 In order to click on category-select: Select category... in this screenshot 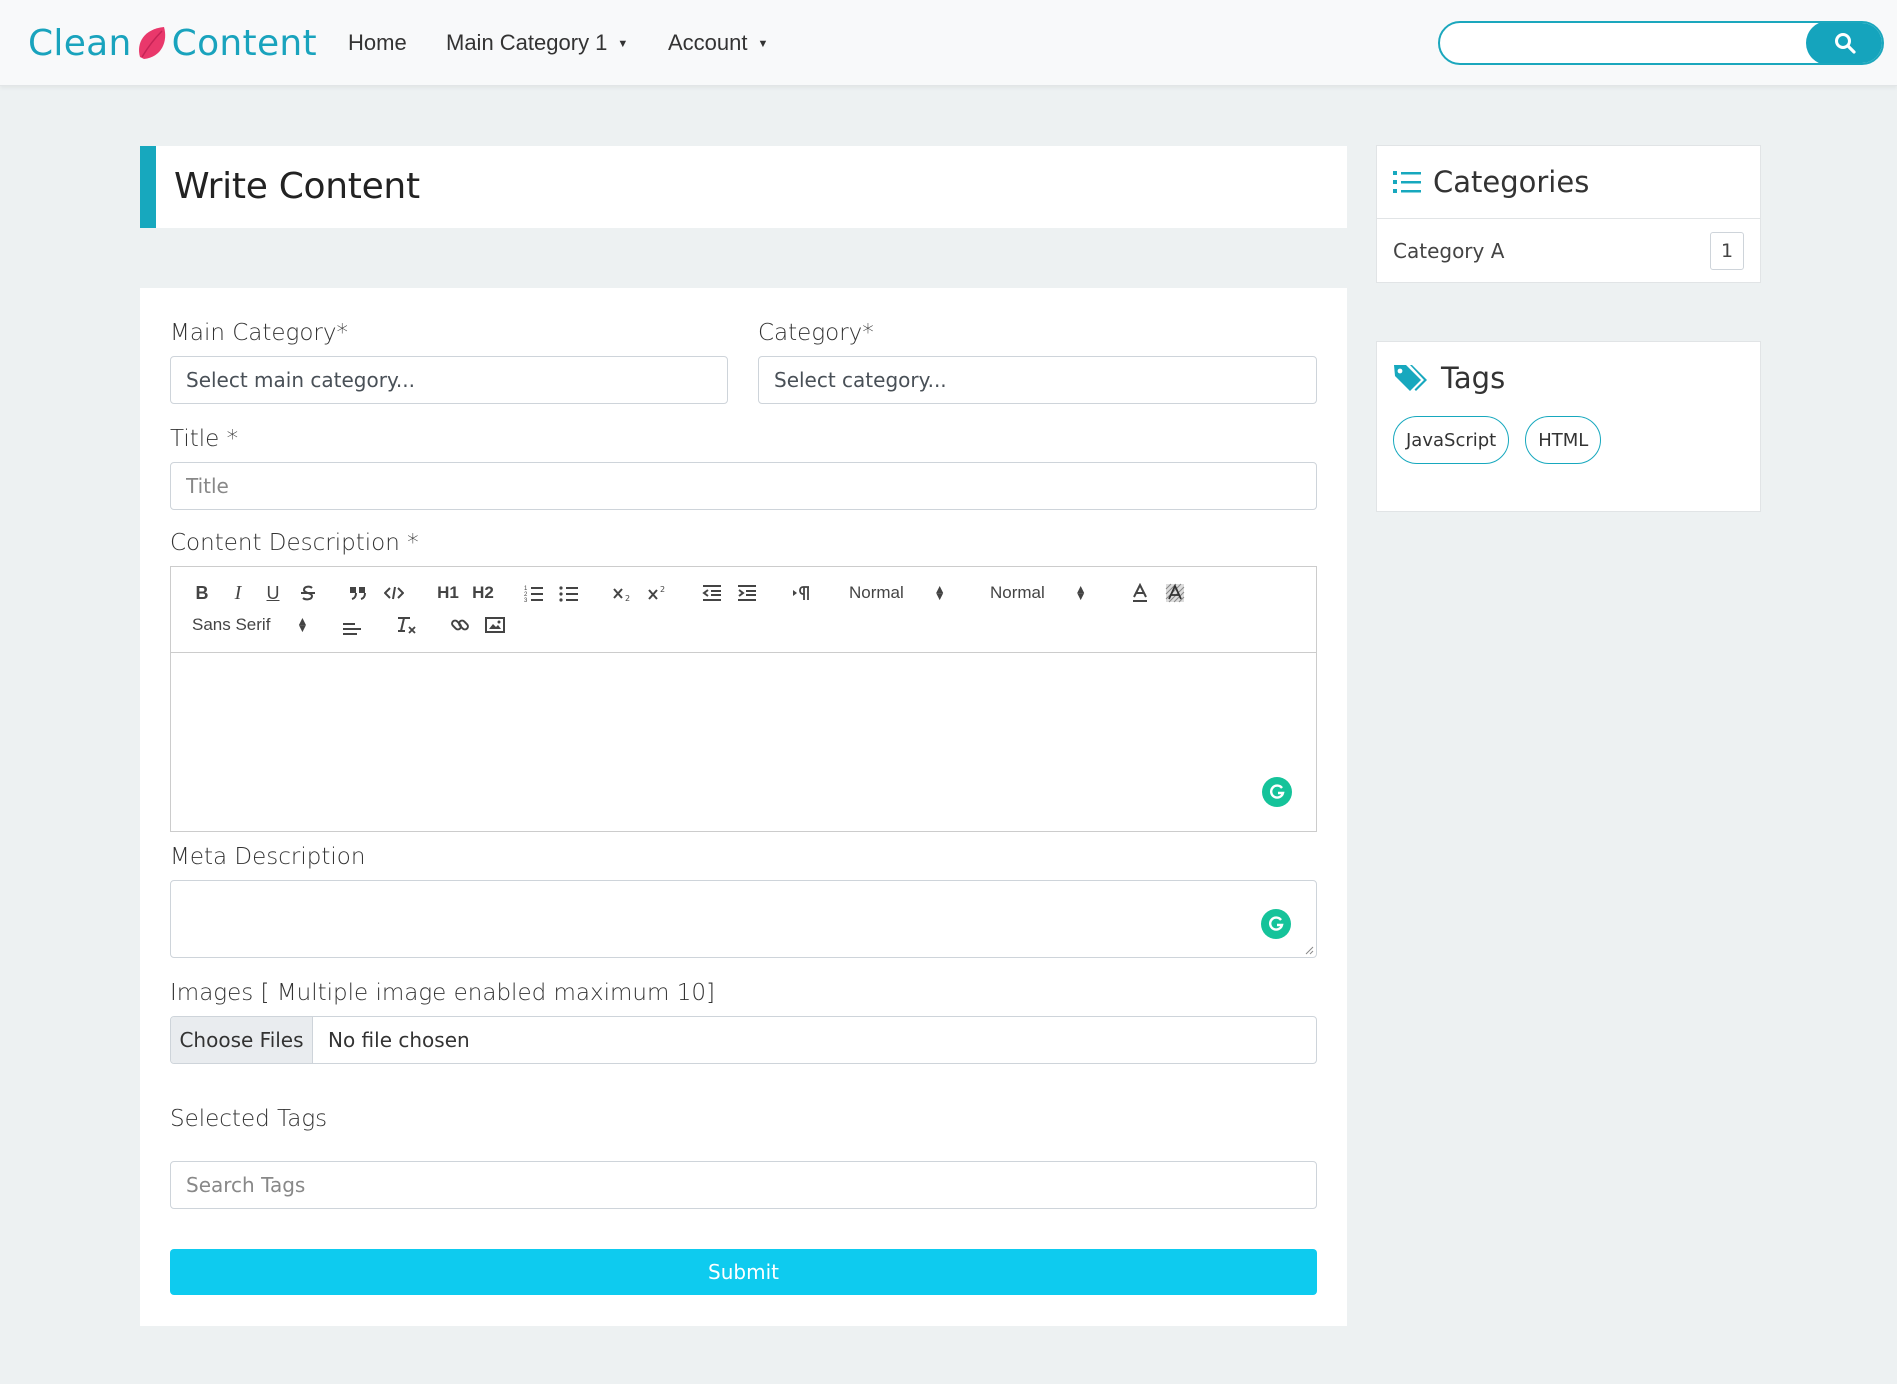, I will do `click(1037, 380)`.